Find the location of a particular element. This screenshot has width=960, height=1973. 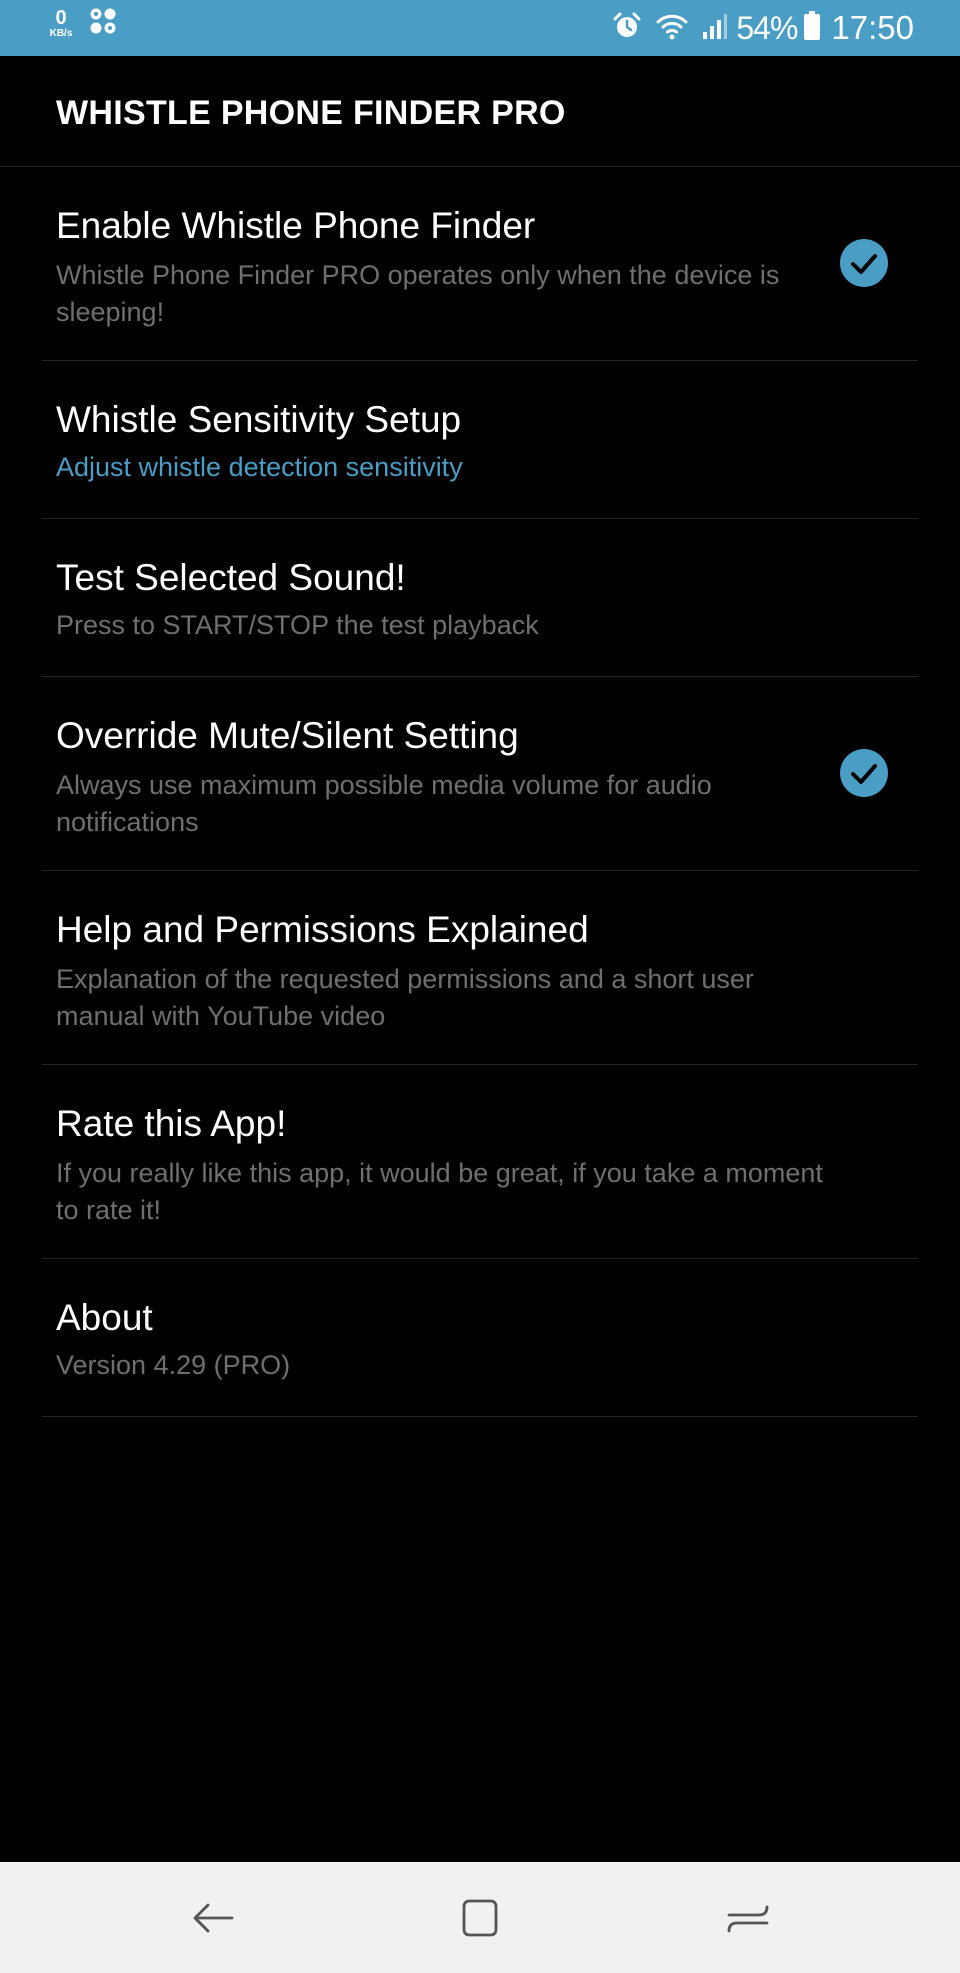

net-speed-unit: KB/s is located at coordinates (61, 33).